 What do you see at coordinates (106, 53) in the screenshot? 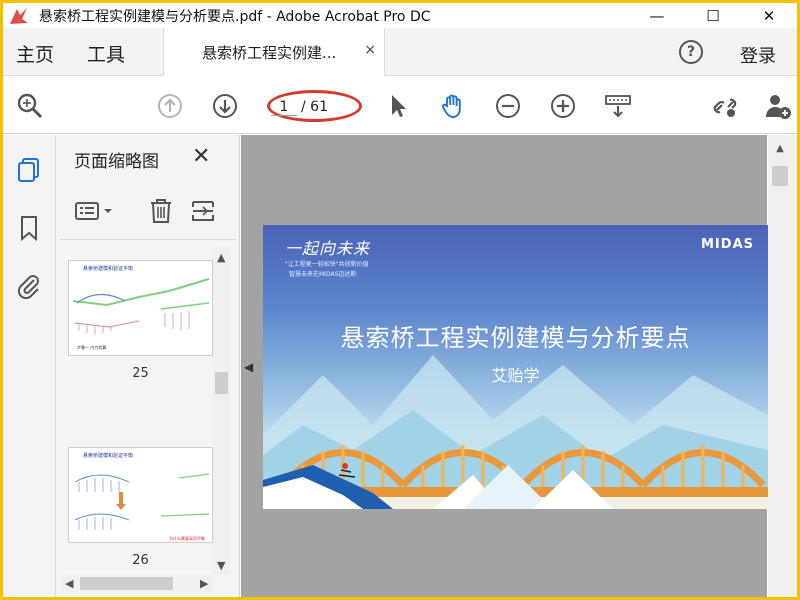
I see `tab-tools: 工具` at bounding box center [106, 53].